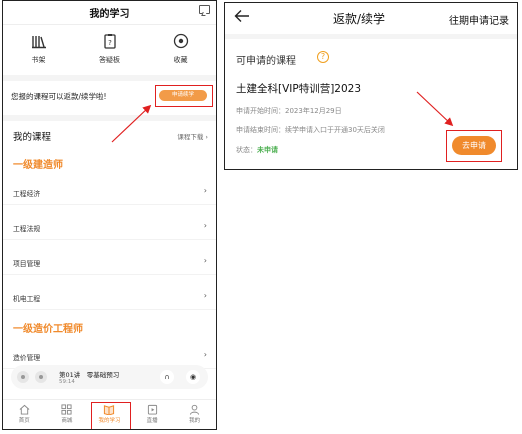 Image resolution: width=522 pixels, height=434 pixels. What do you see at coordinates (193, 377) in the screenshot?
I see `play-button-icon: ◉` at bounding box center [193, 377].